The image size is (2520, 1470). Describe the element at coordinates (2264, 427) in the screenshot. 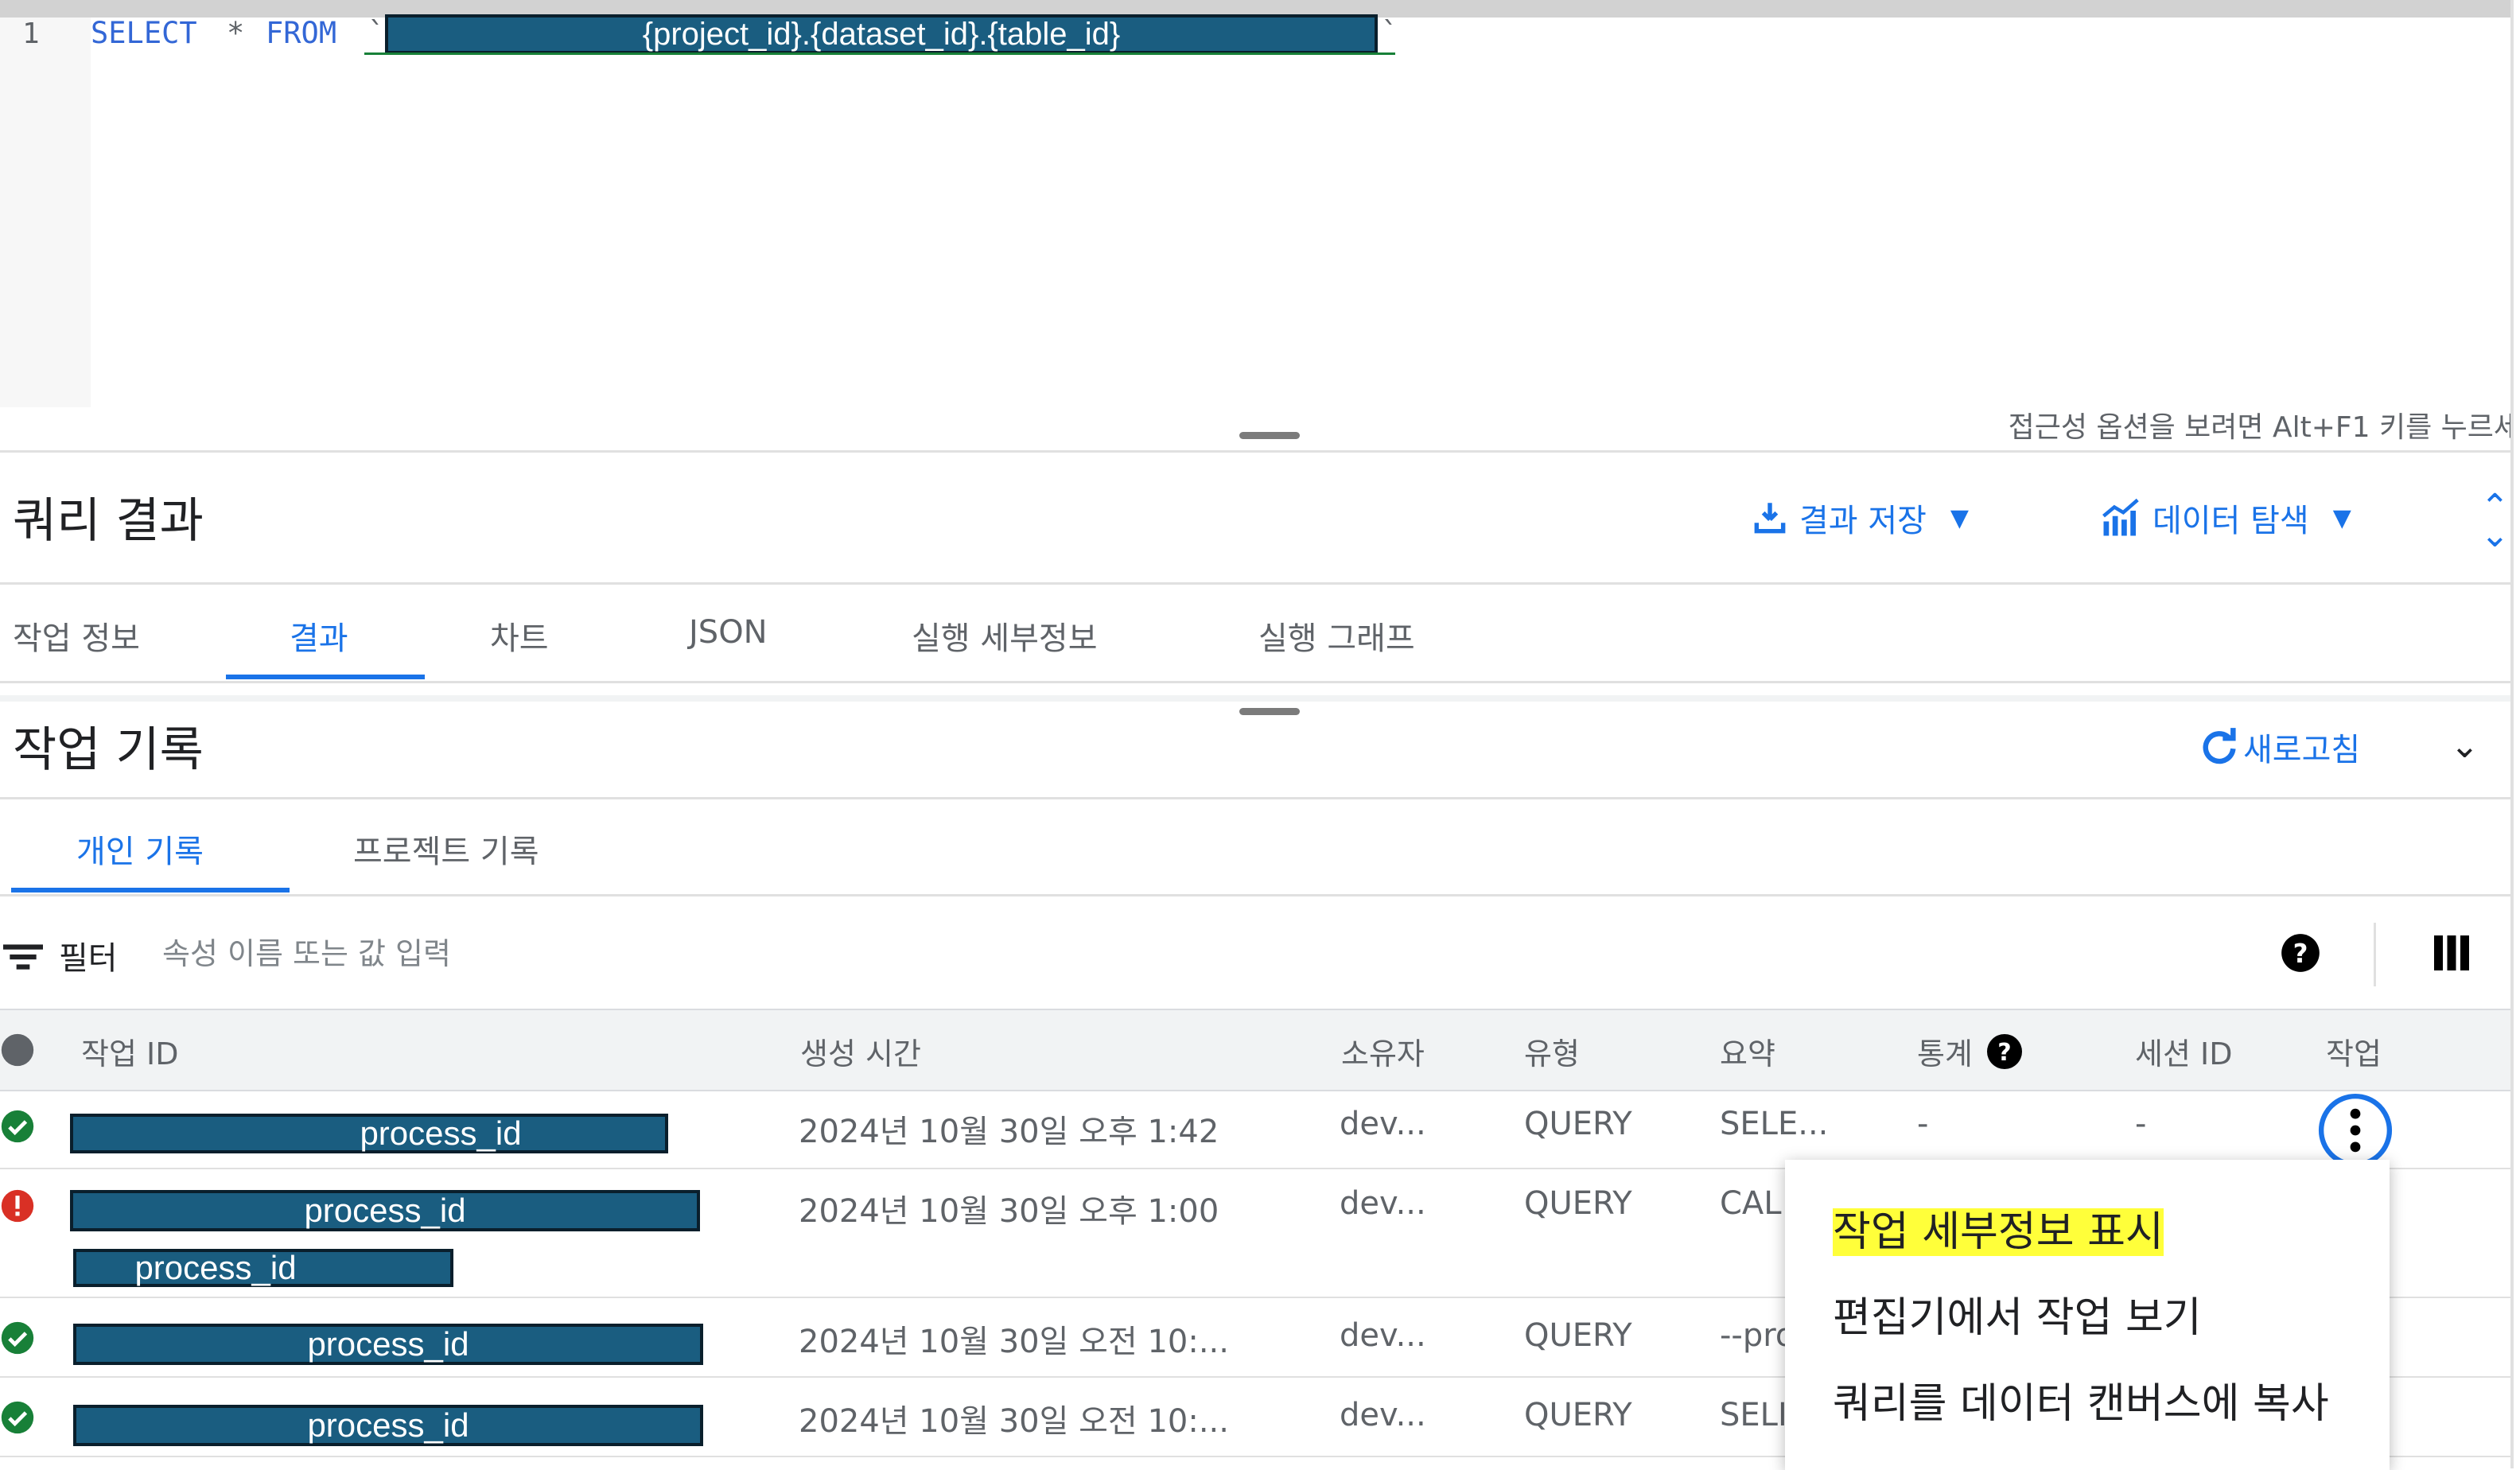

I see `accessibility-hint: 접근성 옵션을 보려면 Alt+F1 키를 누르세` at that location.